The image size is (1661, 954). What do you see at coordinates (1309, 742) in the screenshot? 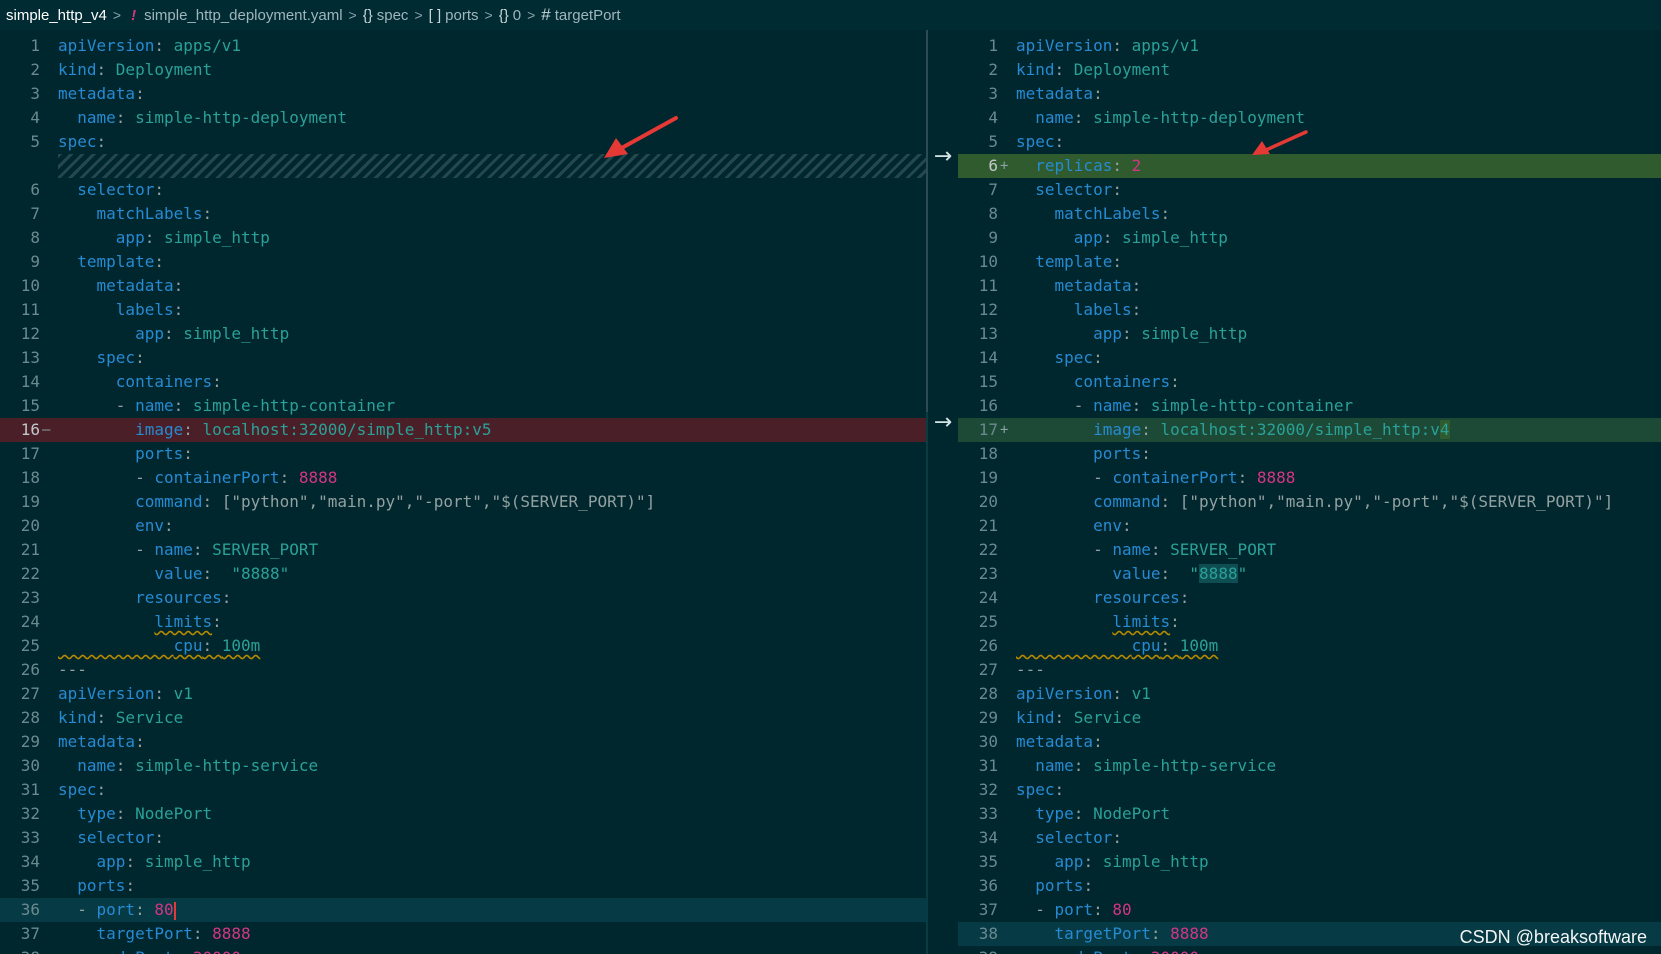
I see `code-line: 30 metadata:` at bounding box center [1309, 742].